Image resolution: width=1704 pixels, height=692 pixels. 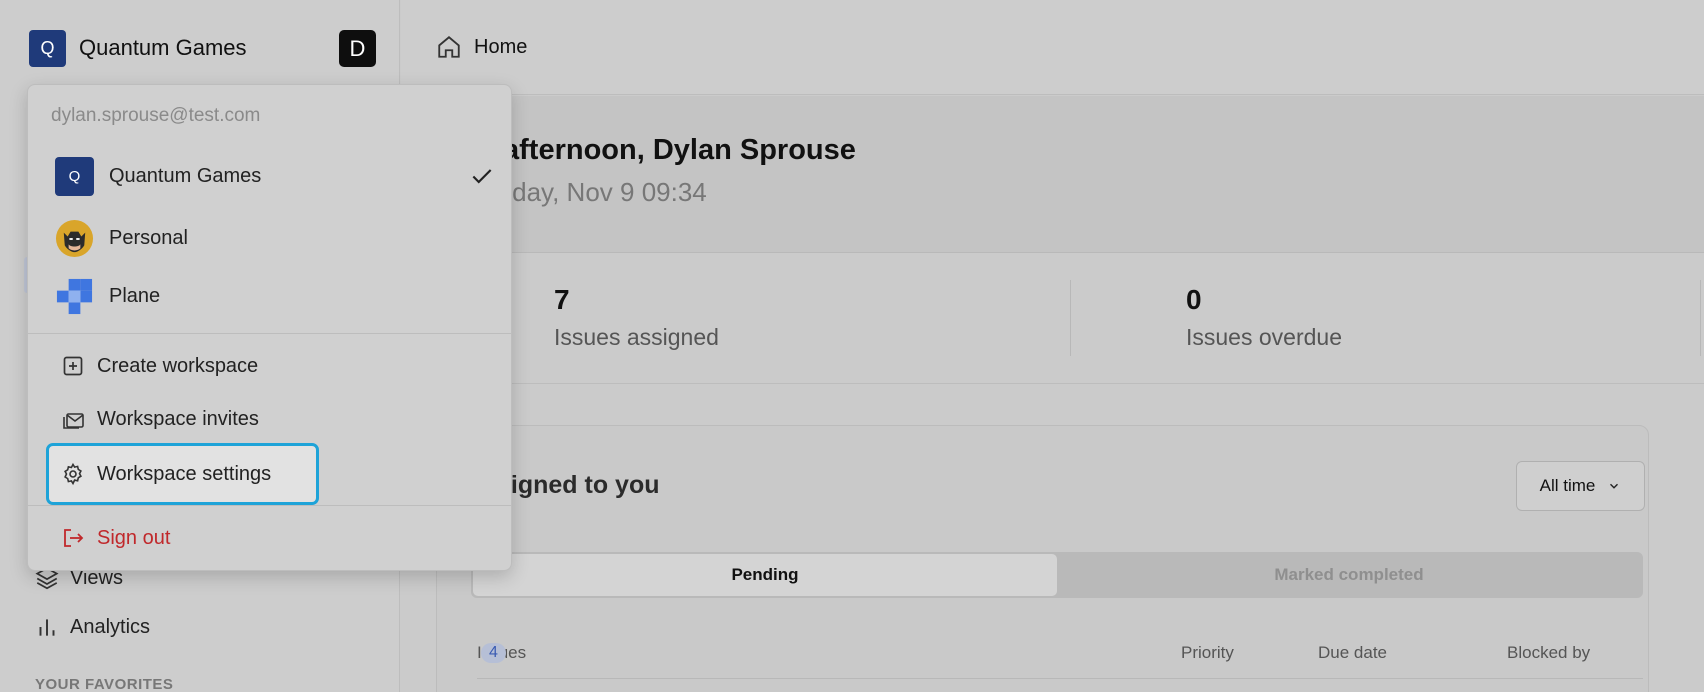 I want to click on breadcrumb: Home, so click(x=500, y=47).